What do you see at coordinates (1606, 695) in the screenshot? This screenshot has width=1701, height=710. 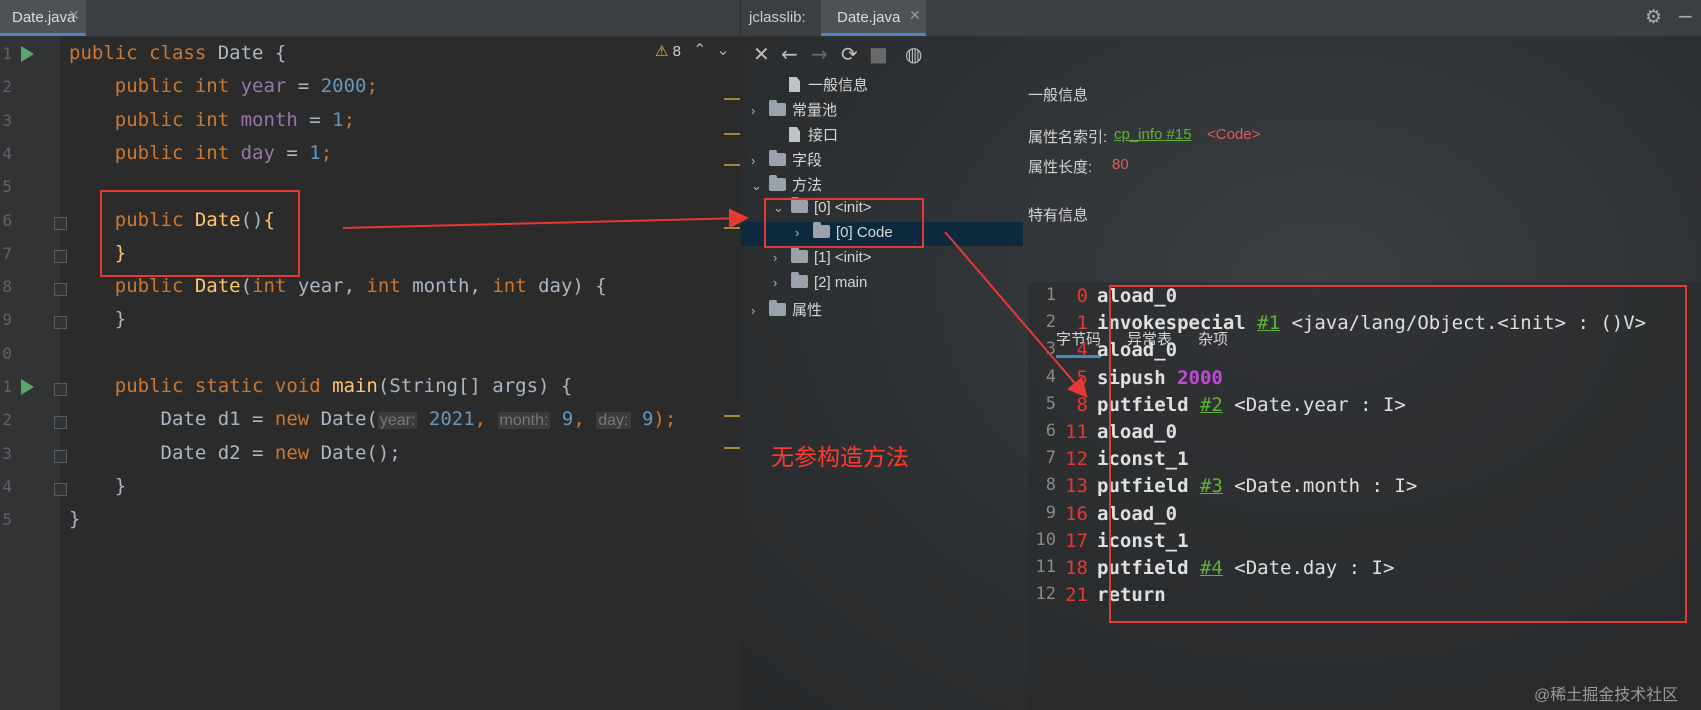 I see `watermark: @稀土掘金技术社区` at bounding box center [1606, 695].